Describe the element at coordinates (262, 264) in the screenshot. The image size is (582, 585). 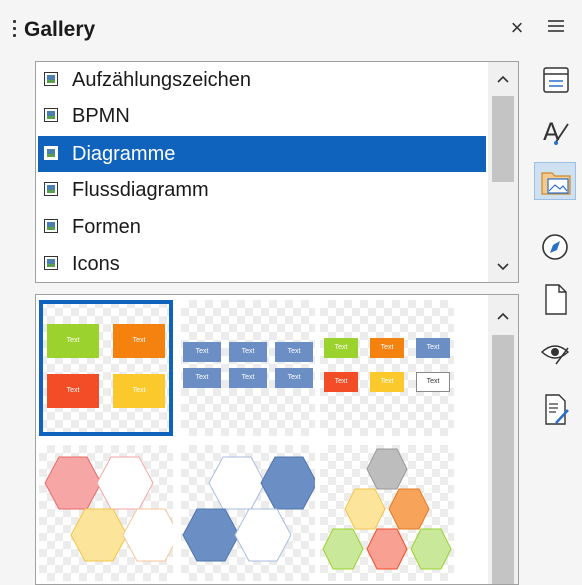
I see `list-item-icons: Icons` at that location.